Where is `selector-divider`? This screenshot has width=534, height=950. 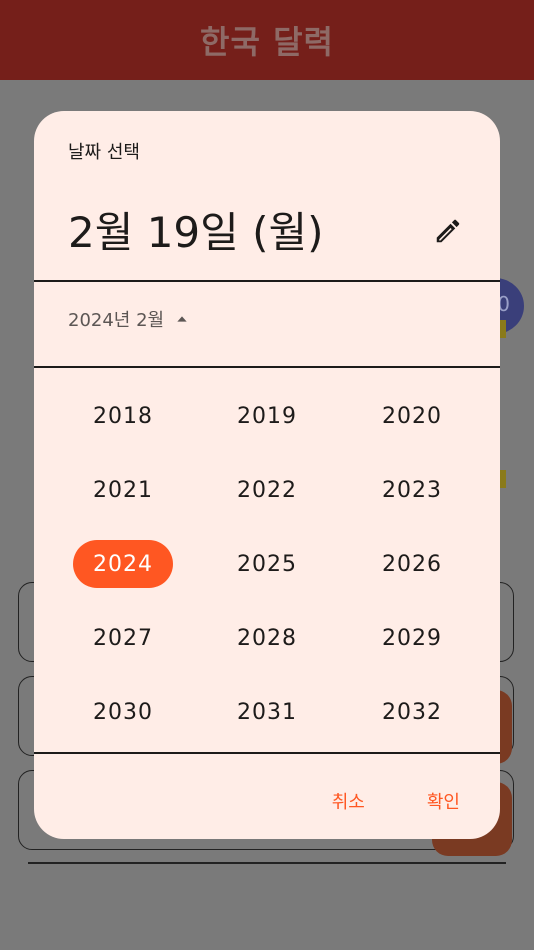
selector-divider is located at coordinates (267, 367).